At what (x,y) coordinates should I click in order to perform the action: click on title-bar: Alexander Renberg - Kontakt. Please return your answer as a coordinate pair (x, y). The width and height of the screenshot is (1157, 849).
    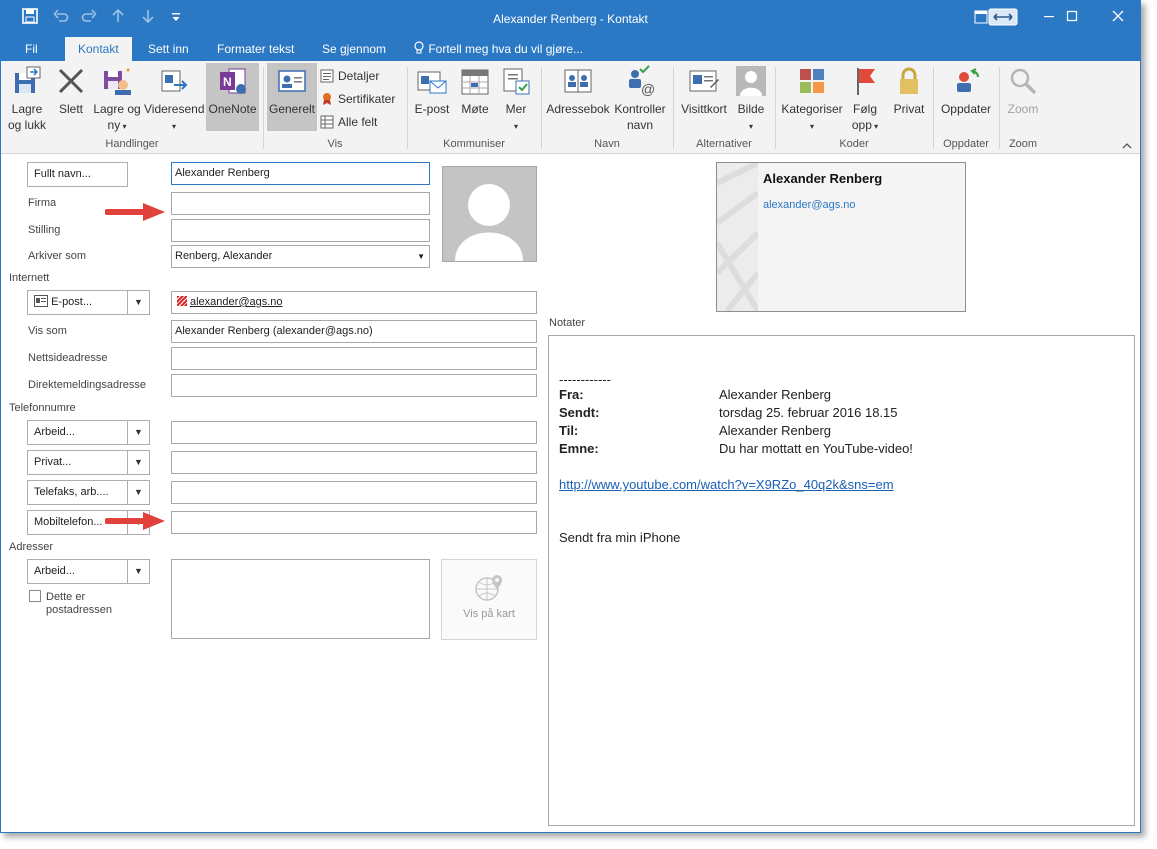
    Looking at the image, I should click on (570, 19).